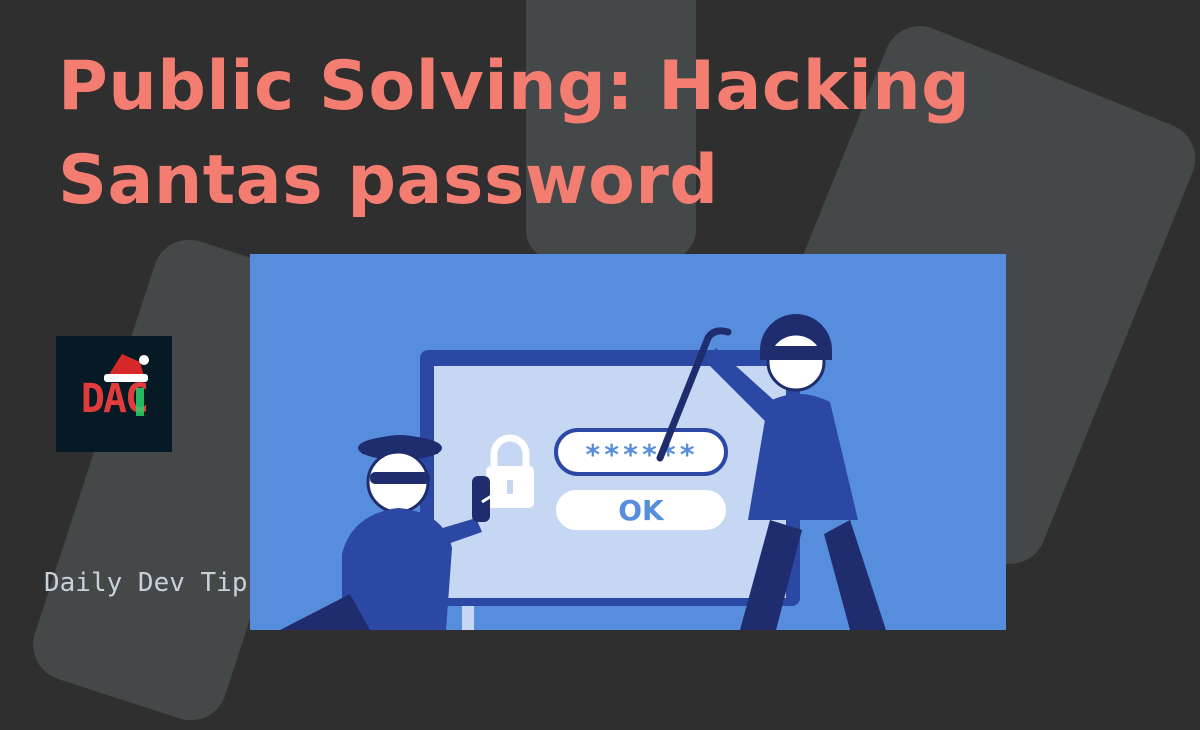 Image resolution: width=1200 pixels, height=730 pixels. Describe the element at coordinates (140, 402) in the screenshot. I see `logo-accent` at that location.